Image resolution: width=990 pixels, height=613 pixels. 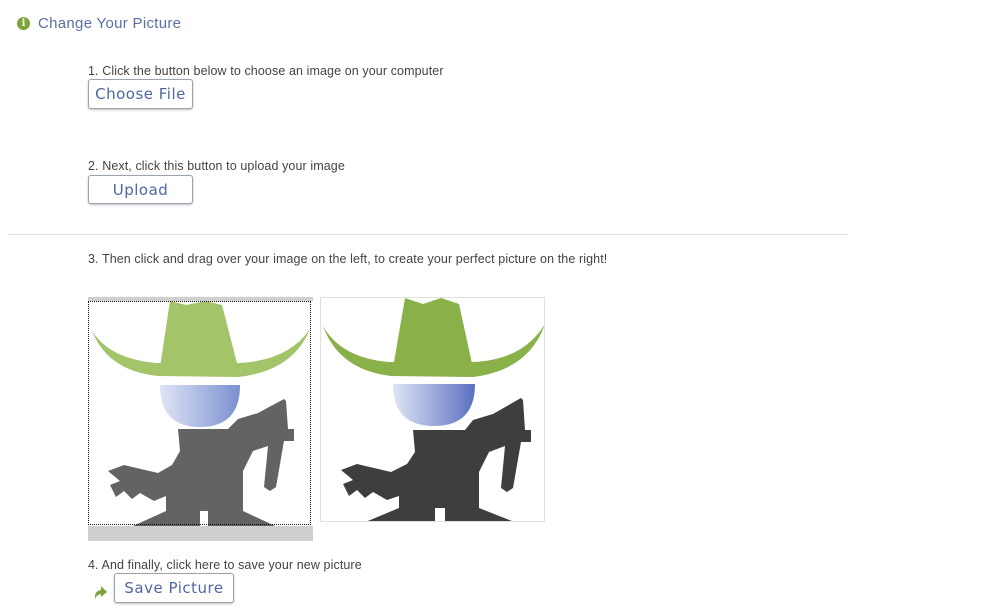 I want to click on scarecrow-preview-image, so click(x=433, y=409).